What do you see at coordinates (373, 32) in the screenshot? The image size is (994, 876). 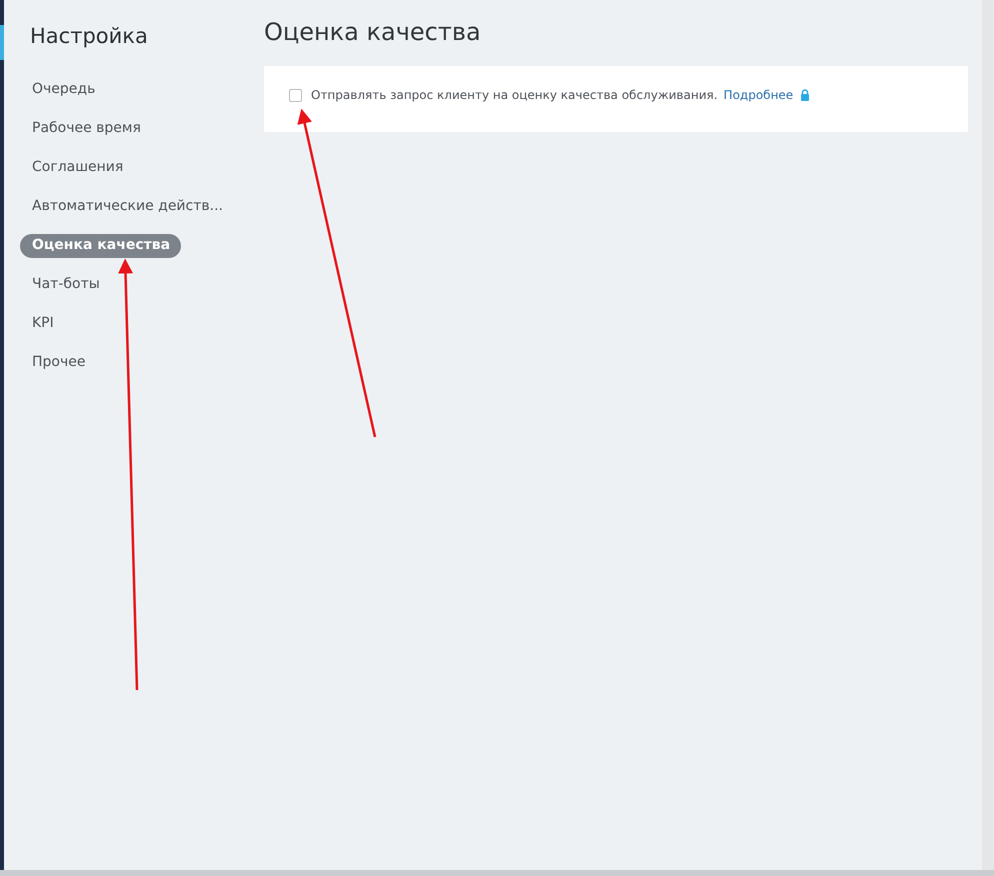 I see `page-title: Оценка качества` at bounding box center [373, 32].